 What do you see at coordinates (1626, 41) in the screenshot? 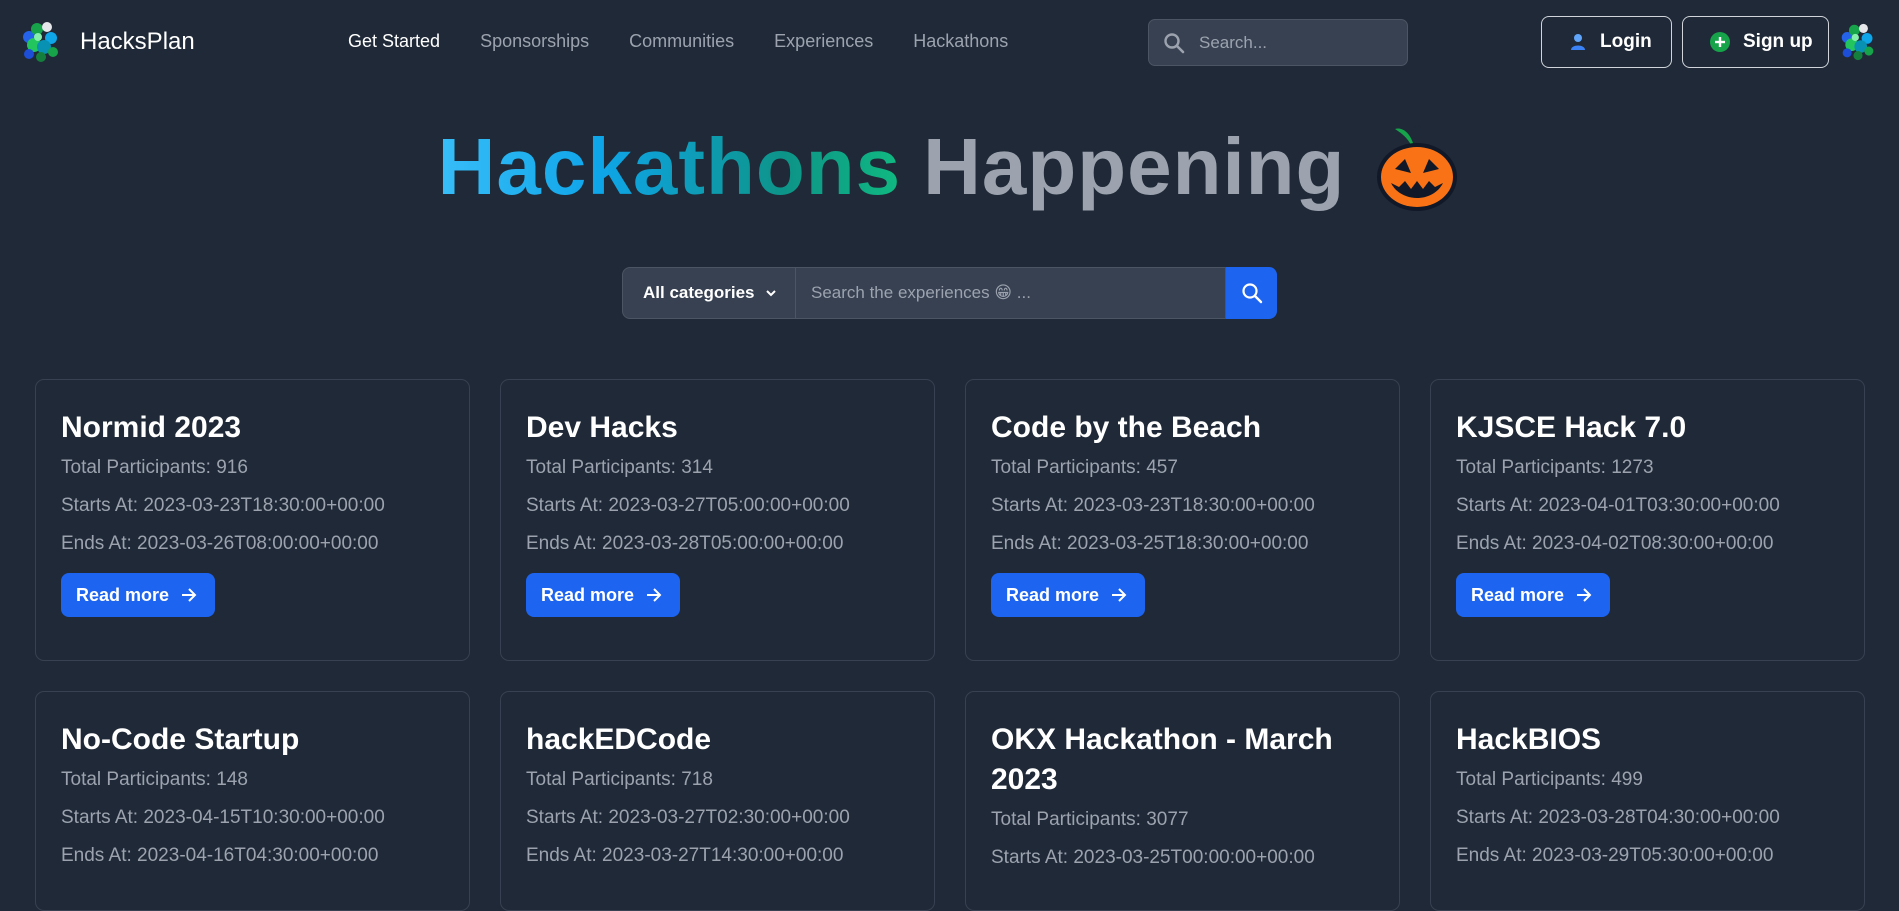
I see `login-label: Login` at bounding box center [1626, 41].